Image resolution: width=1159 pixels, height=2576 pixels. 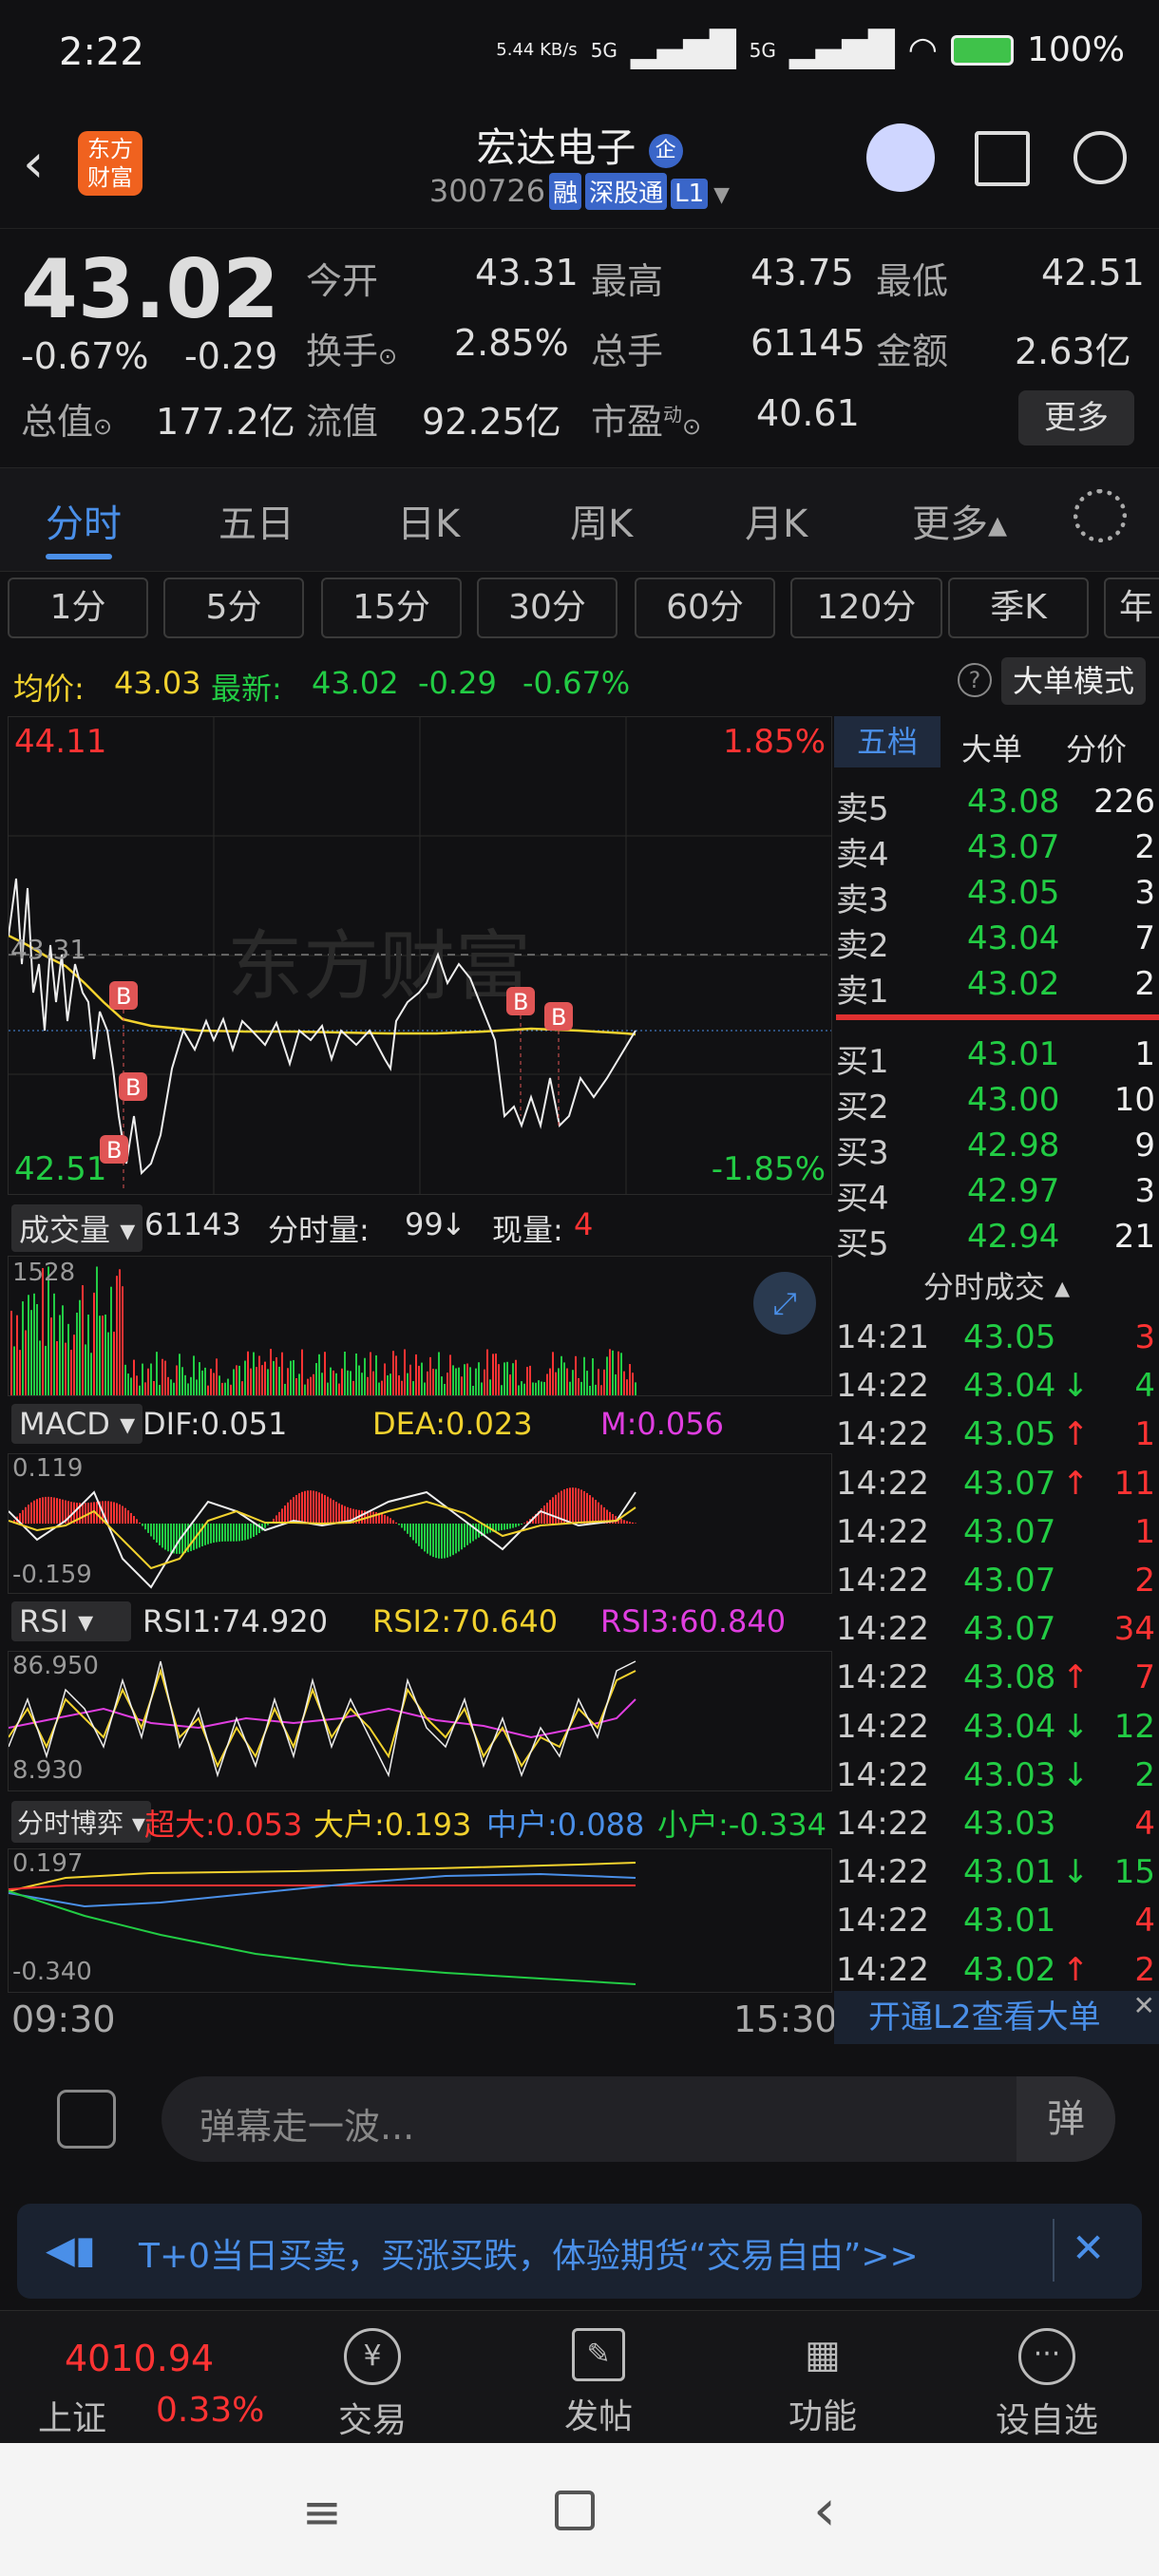 What do you see at coordinates (598, 2383) in the screenshot?
I see `nav-post: ✎ 发帖` at bounding box center [598, 2383].